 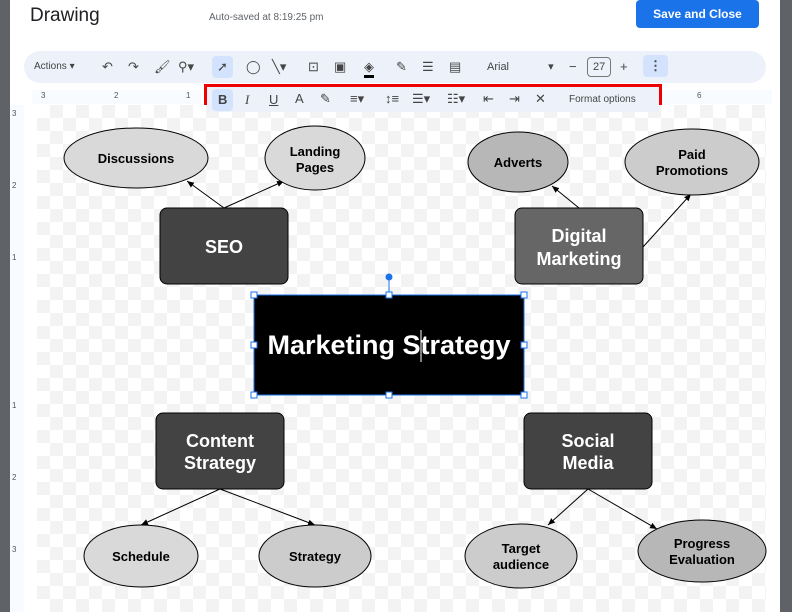 What do you see at coordinates (655, 66) in the screenshot?
I see `more-options-icon: ⋮` at bounding box center [655, 66].